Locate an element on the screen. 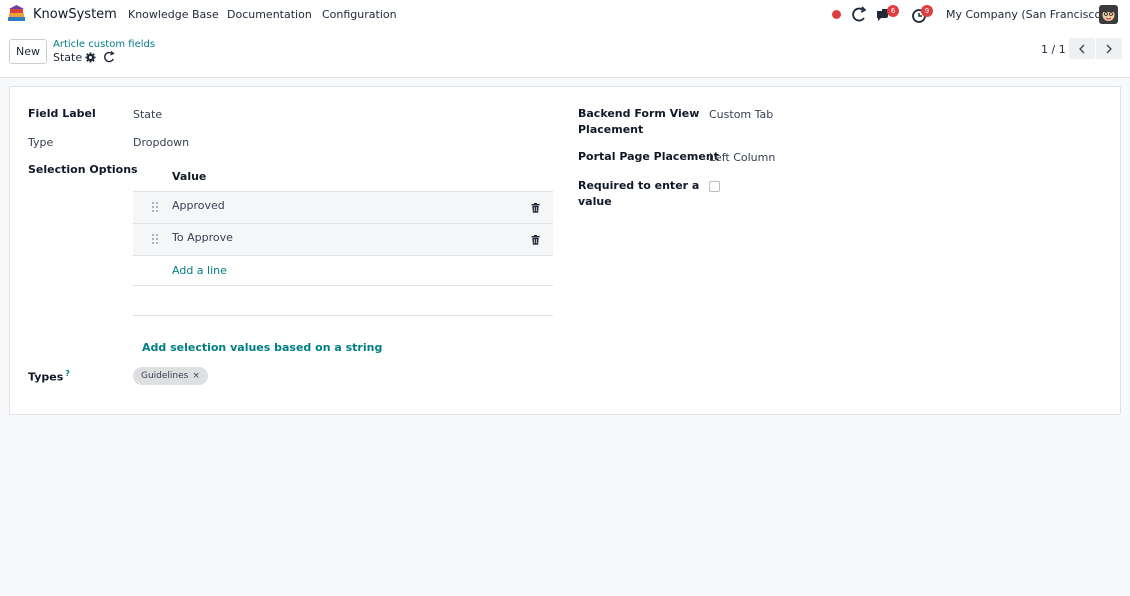 This screenshot has height=596, width=1130. breadcrumb-parent: Article custom fields is located at coordinates (104, 44).